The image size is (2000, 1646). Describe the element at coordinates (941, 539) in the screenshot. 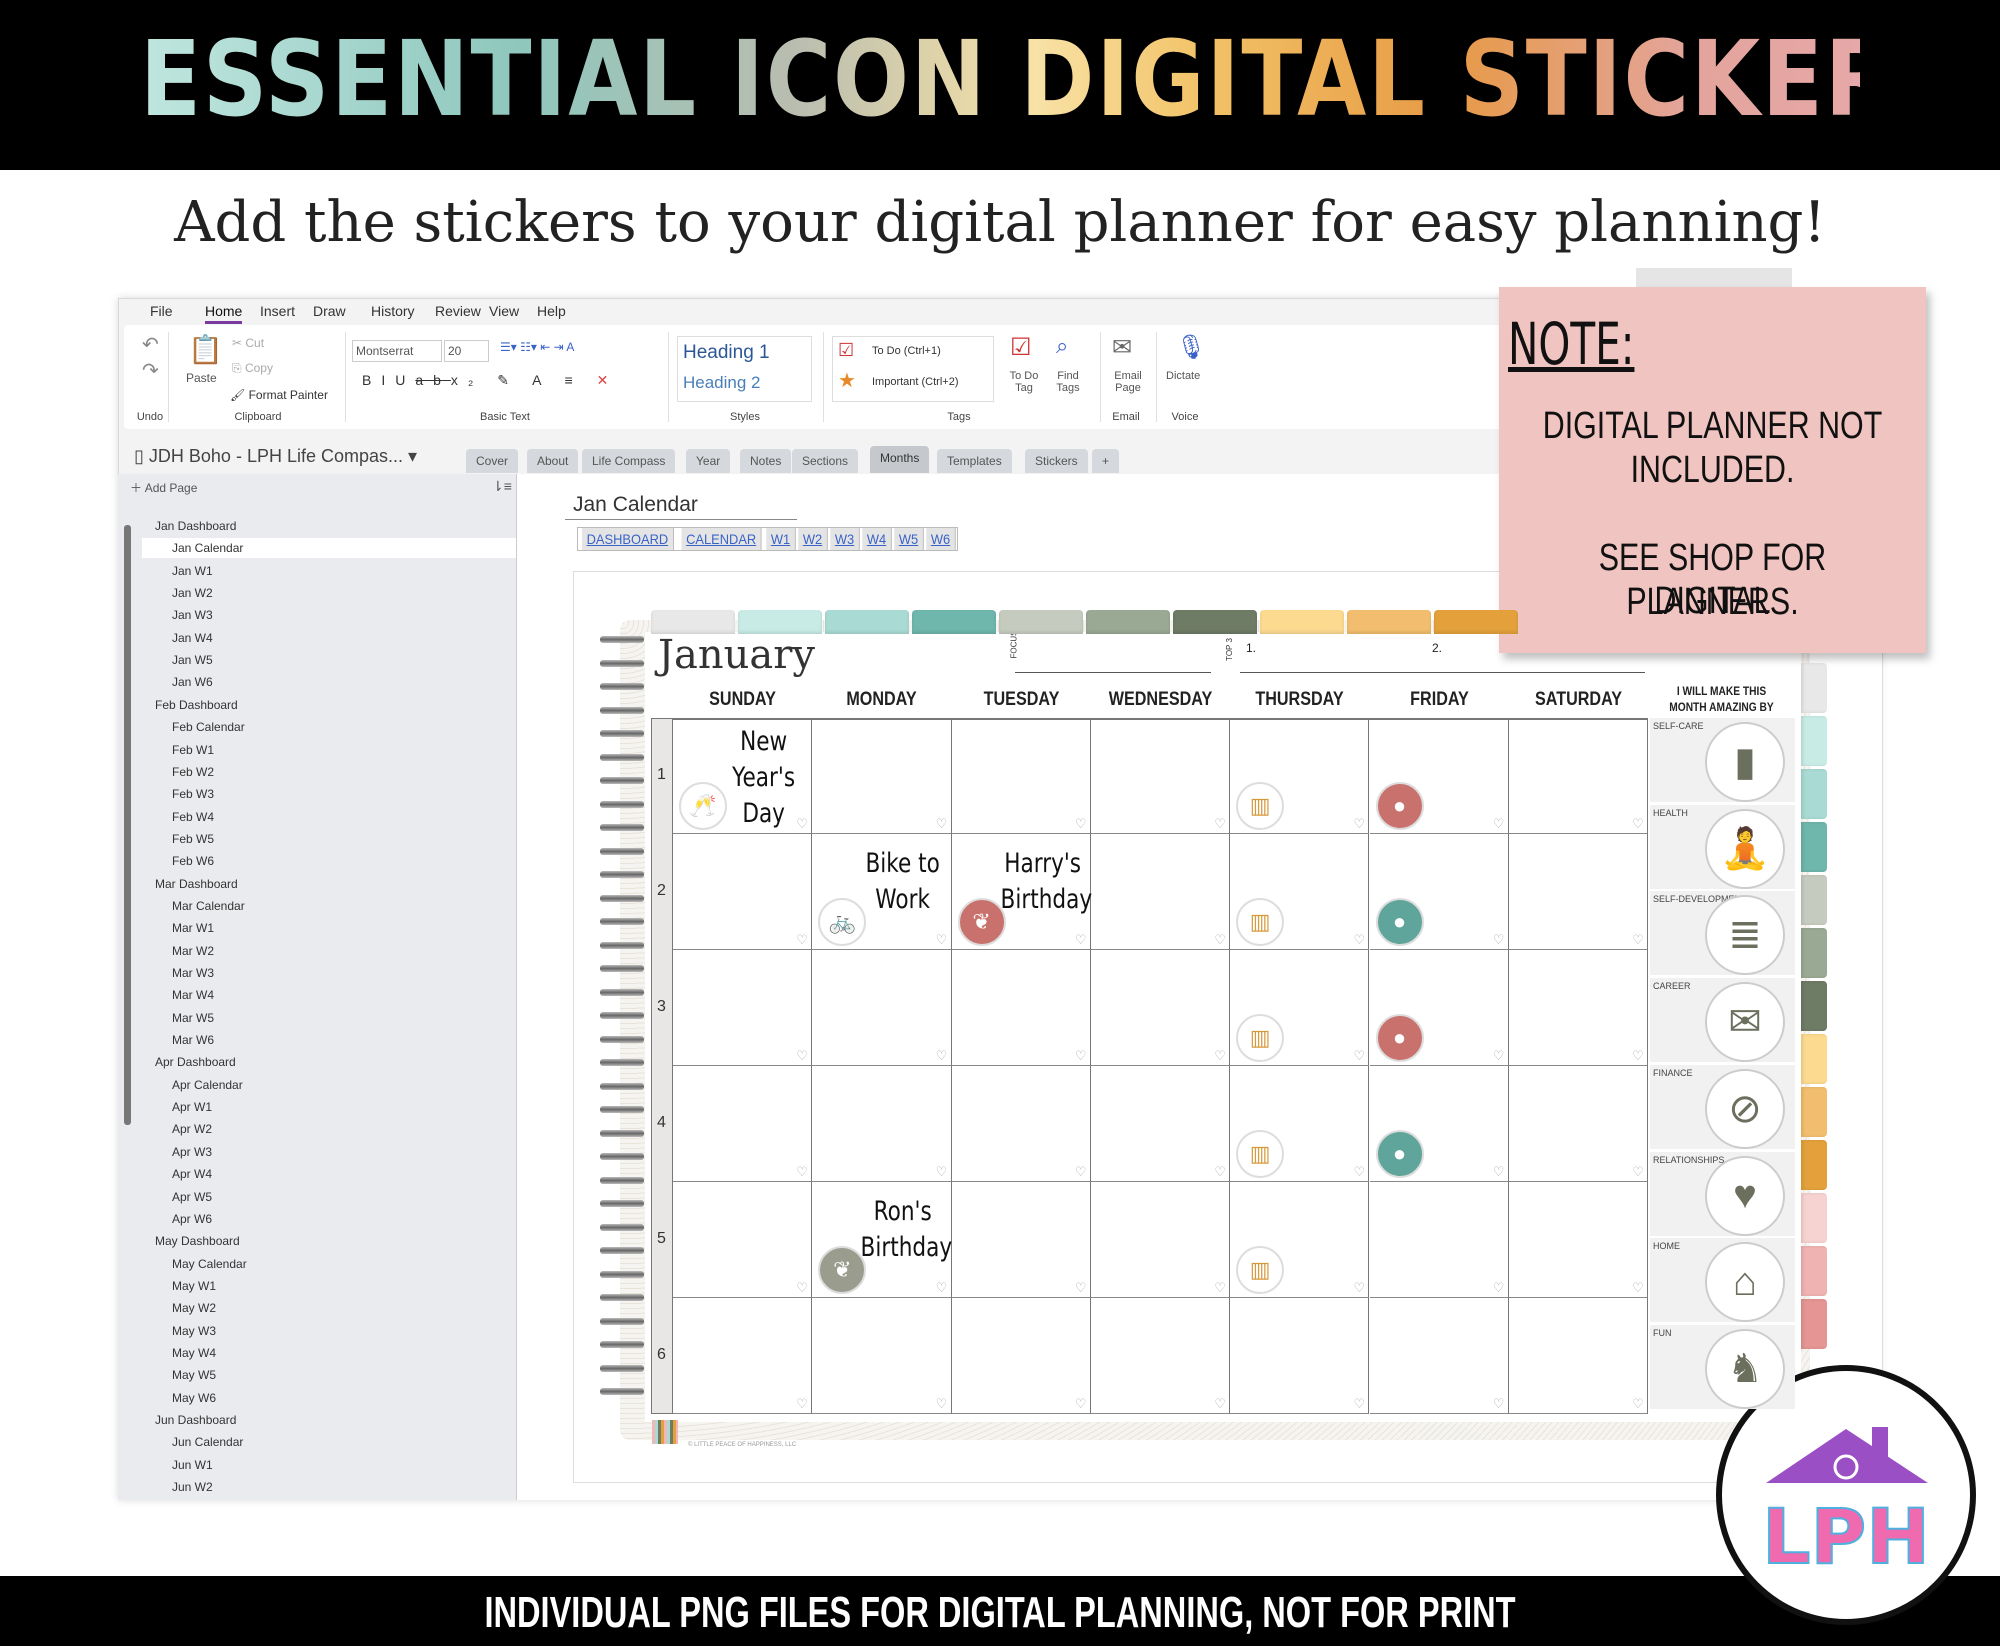

I see `nav-link-w6: W6` at that location.